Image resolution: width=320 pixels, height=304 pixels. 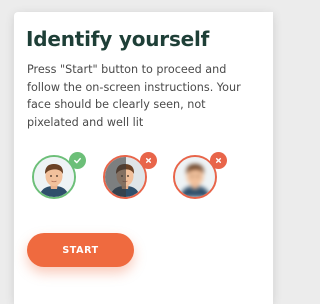 I want to click on example-good-photo, so click(x=59, y=175).